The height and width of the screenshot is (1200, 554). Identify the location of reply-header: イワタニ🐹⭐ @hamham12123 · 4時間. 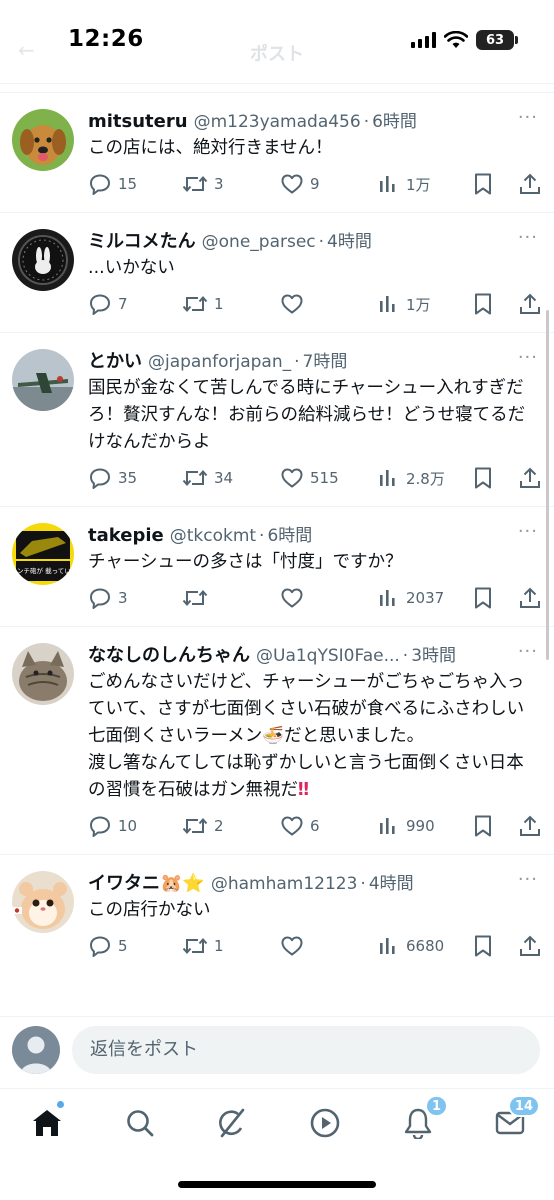
(314, 882).